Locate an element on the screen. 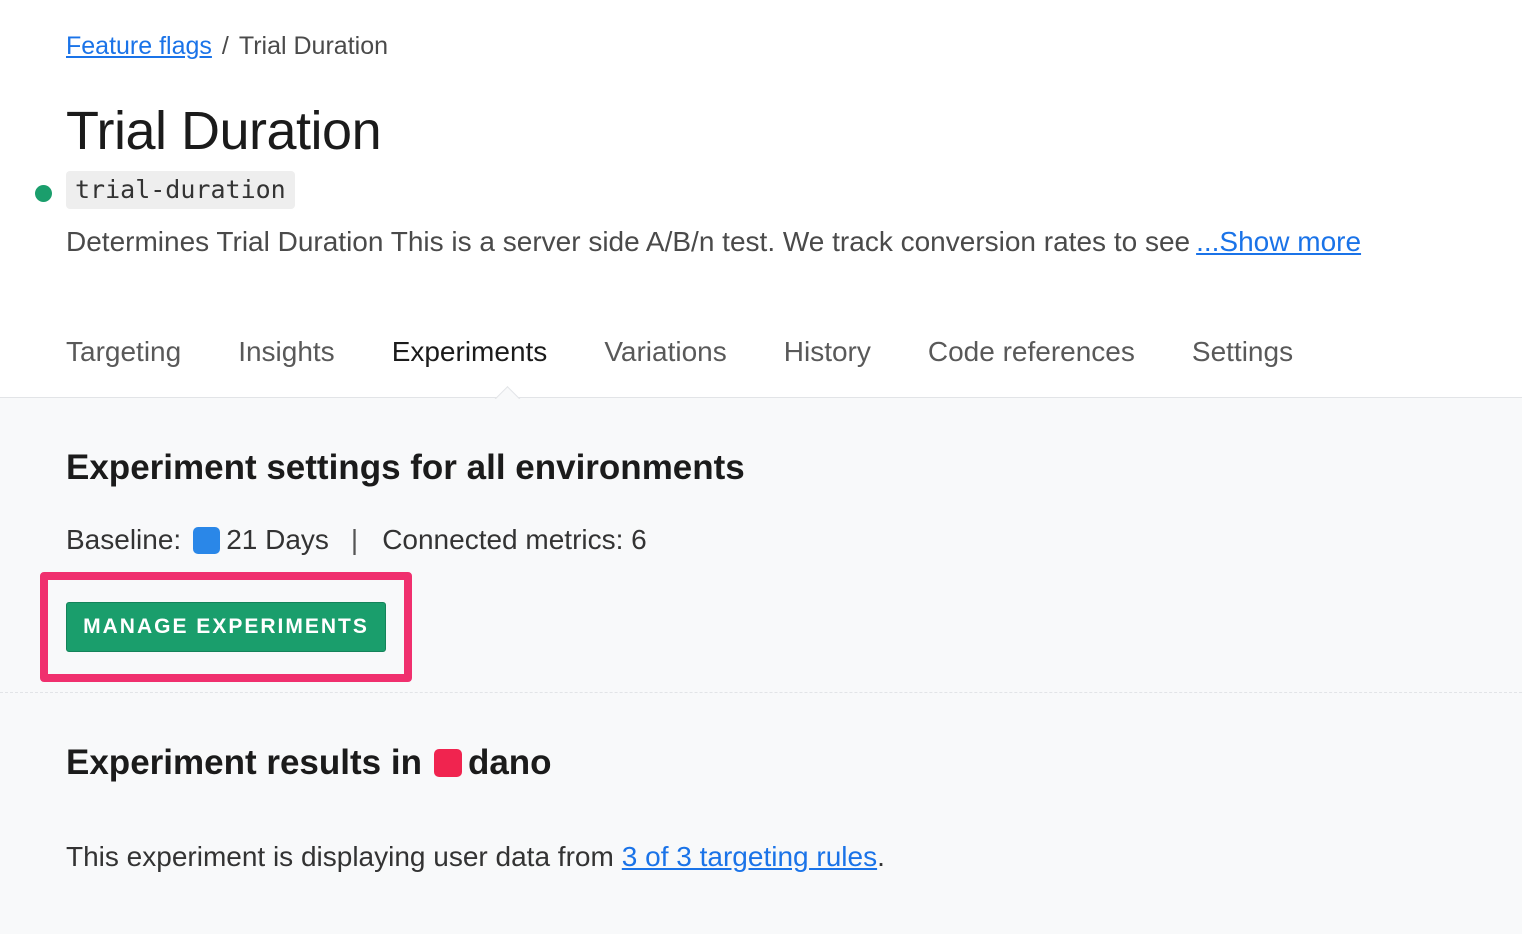 Image resolution: width=1522 pixels, height=934 pixels. baseline-value: 21 Days is located at coordinates (277, 539).